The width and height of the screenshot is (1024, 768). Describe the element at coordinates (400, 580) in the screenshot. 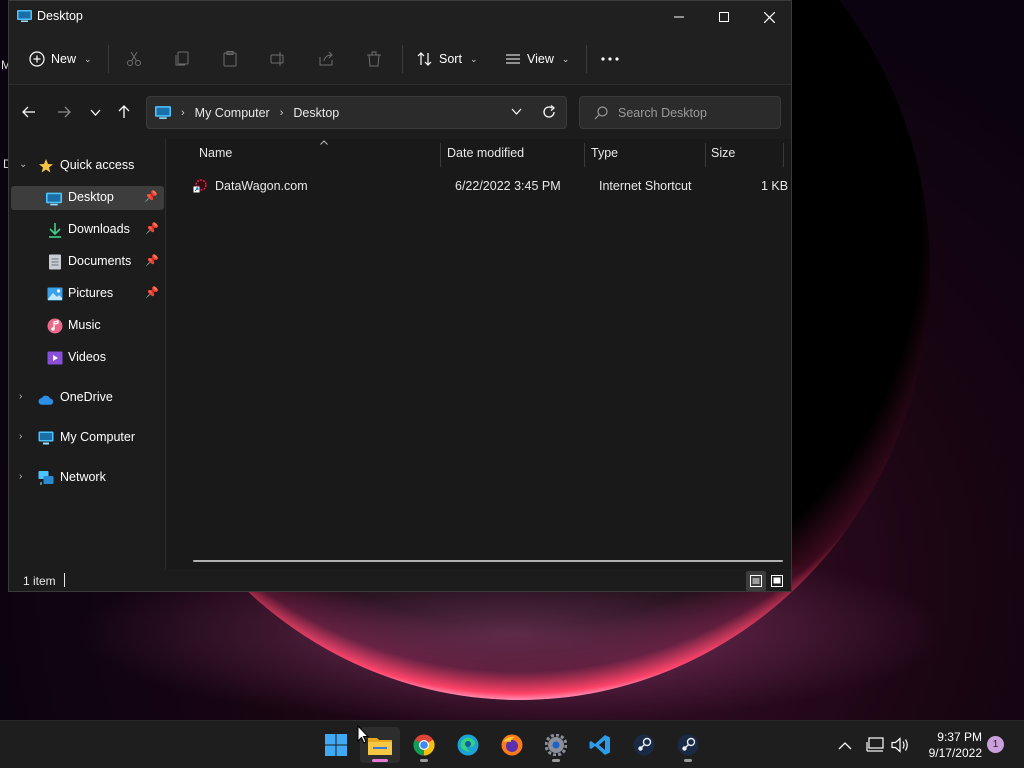

I see `status-bar: 1 item` at that location.